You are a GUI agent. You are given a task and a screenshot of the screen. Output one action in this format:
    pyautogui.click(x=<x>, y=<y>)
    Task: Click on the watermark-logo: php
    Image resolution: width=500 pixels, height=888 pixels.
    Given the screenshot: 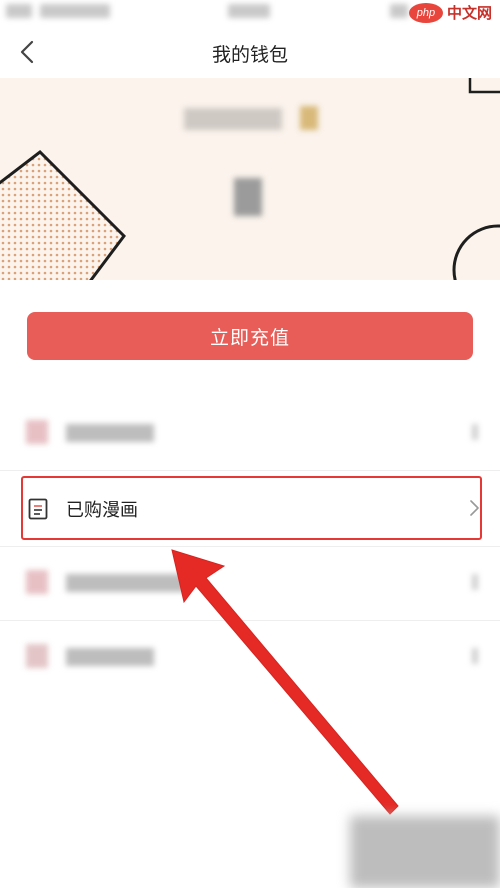 What is the action you would take?
    pyautogui.click(x=425, y=12)
    